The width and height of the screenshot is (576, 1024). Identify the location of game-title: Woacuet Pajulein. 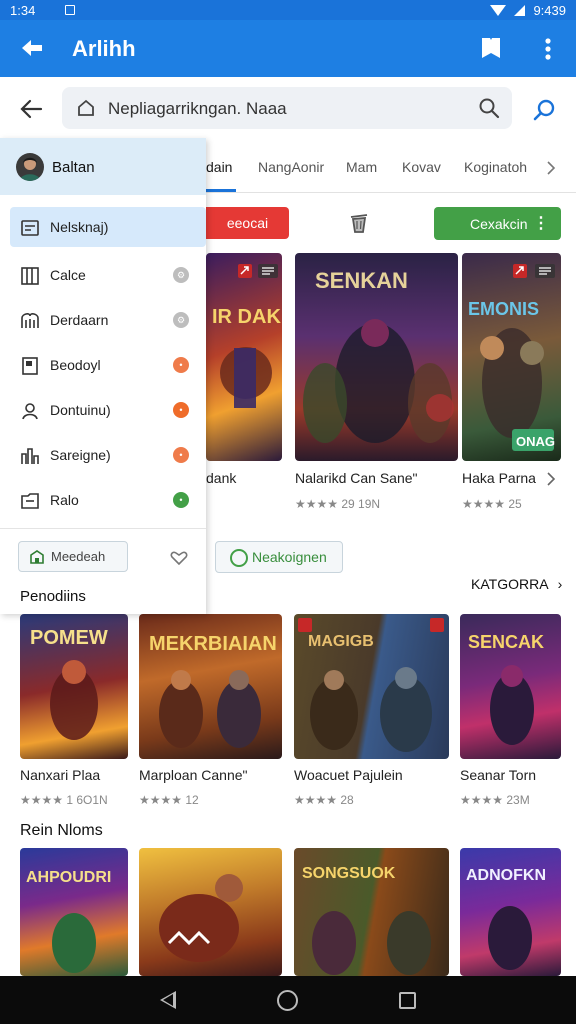
(348, 775).